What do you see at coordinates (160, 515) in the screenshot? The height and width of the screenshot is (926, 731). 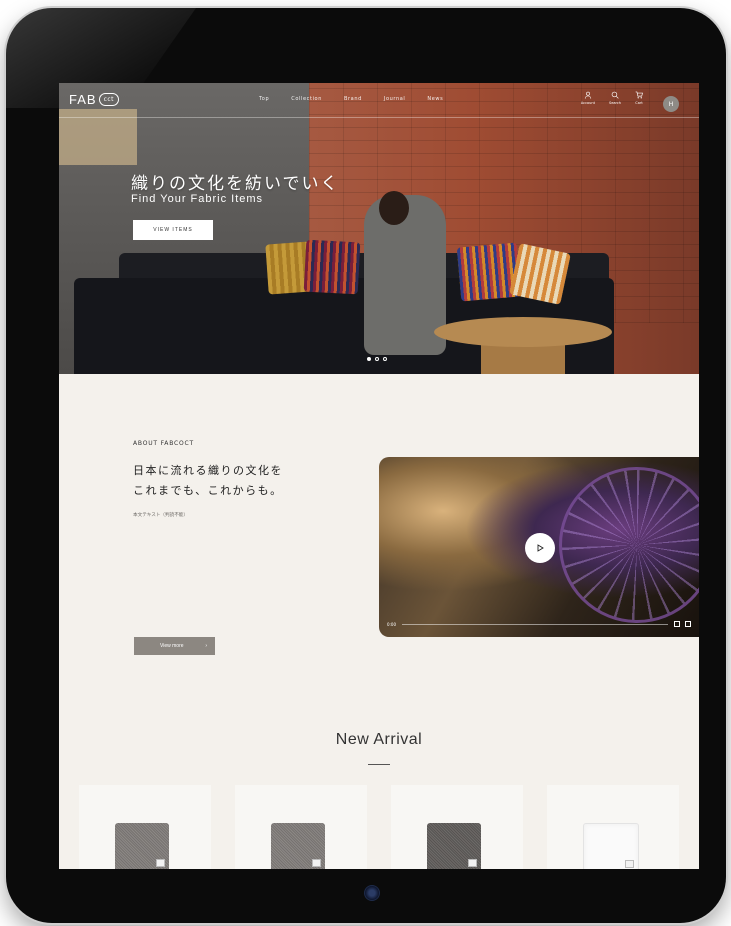 I see `about-body-text: 本文テキスト（判読不能）` at bounding box center [160, 515].